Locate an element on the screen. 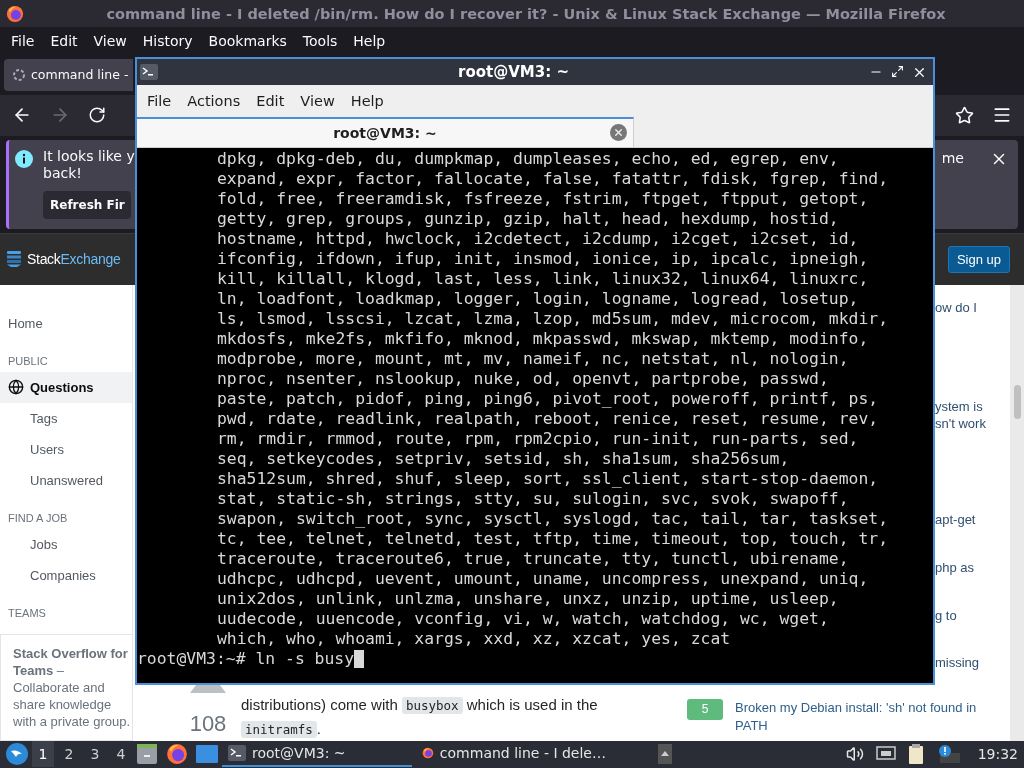  terminal-line: fold, free, freeramdisk, fsfreeze, fstrim, ftpget, ftpput, getopt, is located at coordinates (543, 199).